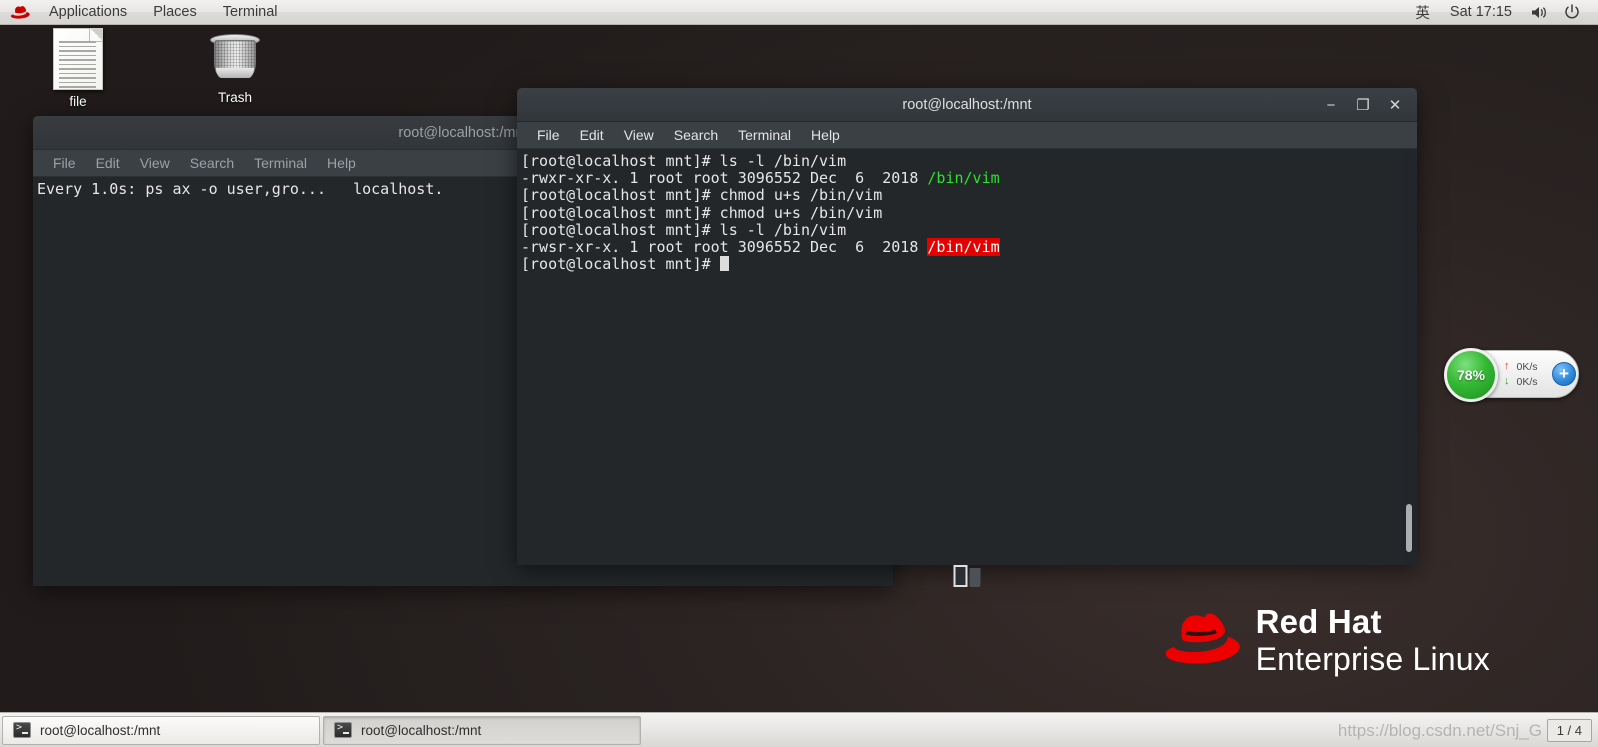 Image resolution: width=1598 pixels, height=747 pixels. What do you see at coordinates (1318, 621) in the screenshot?
I see `brand-line-1: Red Hat` at bounding box center [1318, 621].